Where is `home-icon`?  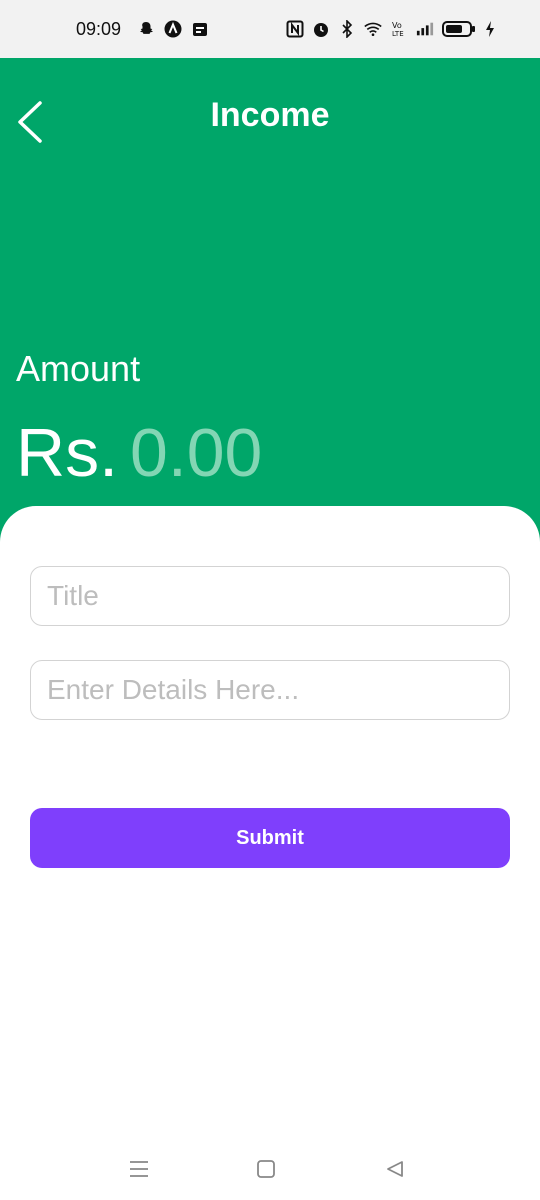
home-icon is located at coordinates (266, 1169).